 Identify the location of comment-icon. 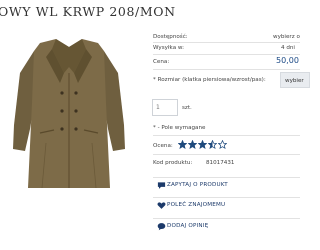
(161, 227).